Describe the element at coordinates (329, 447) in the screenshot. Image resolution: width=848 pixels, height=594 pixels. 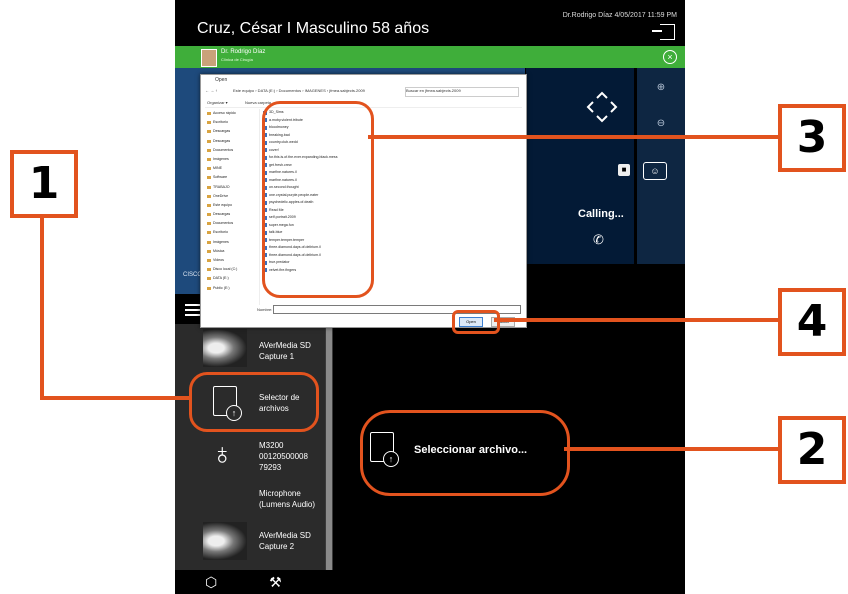
I see `menu-scroll-thumb` at that location.